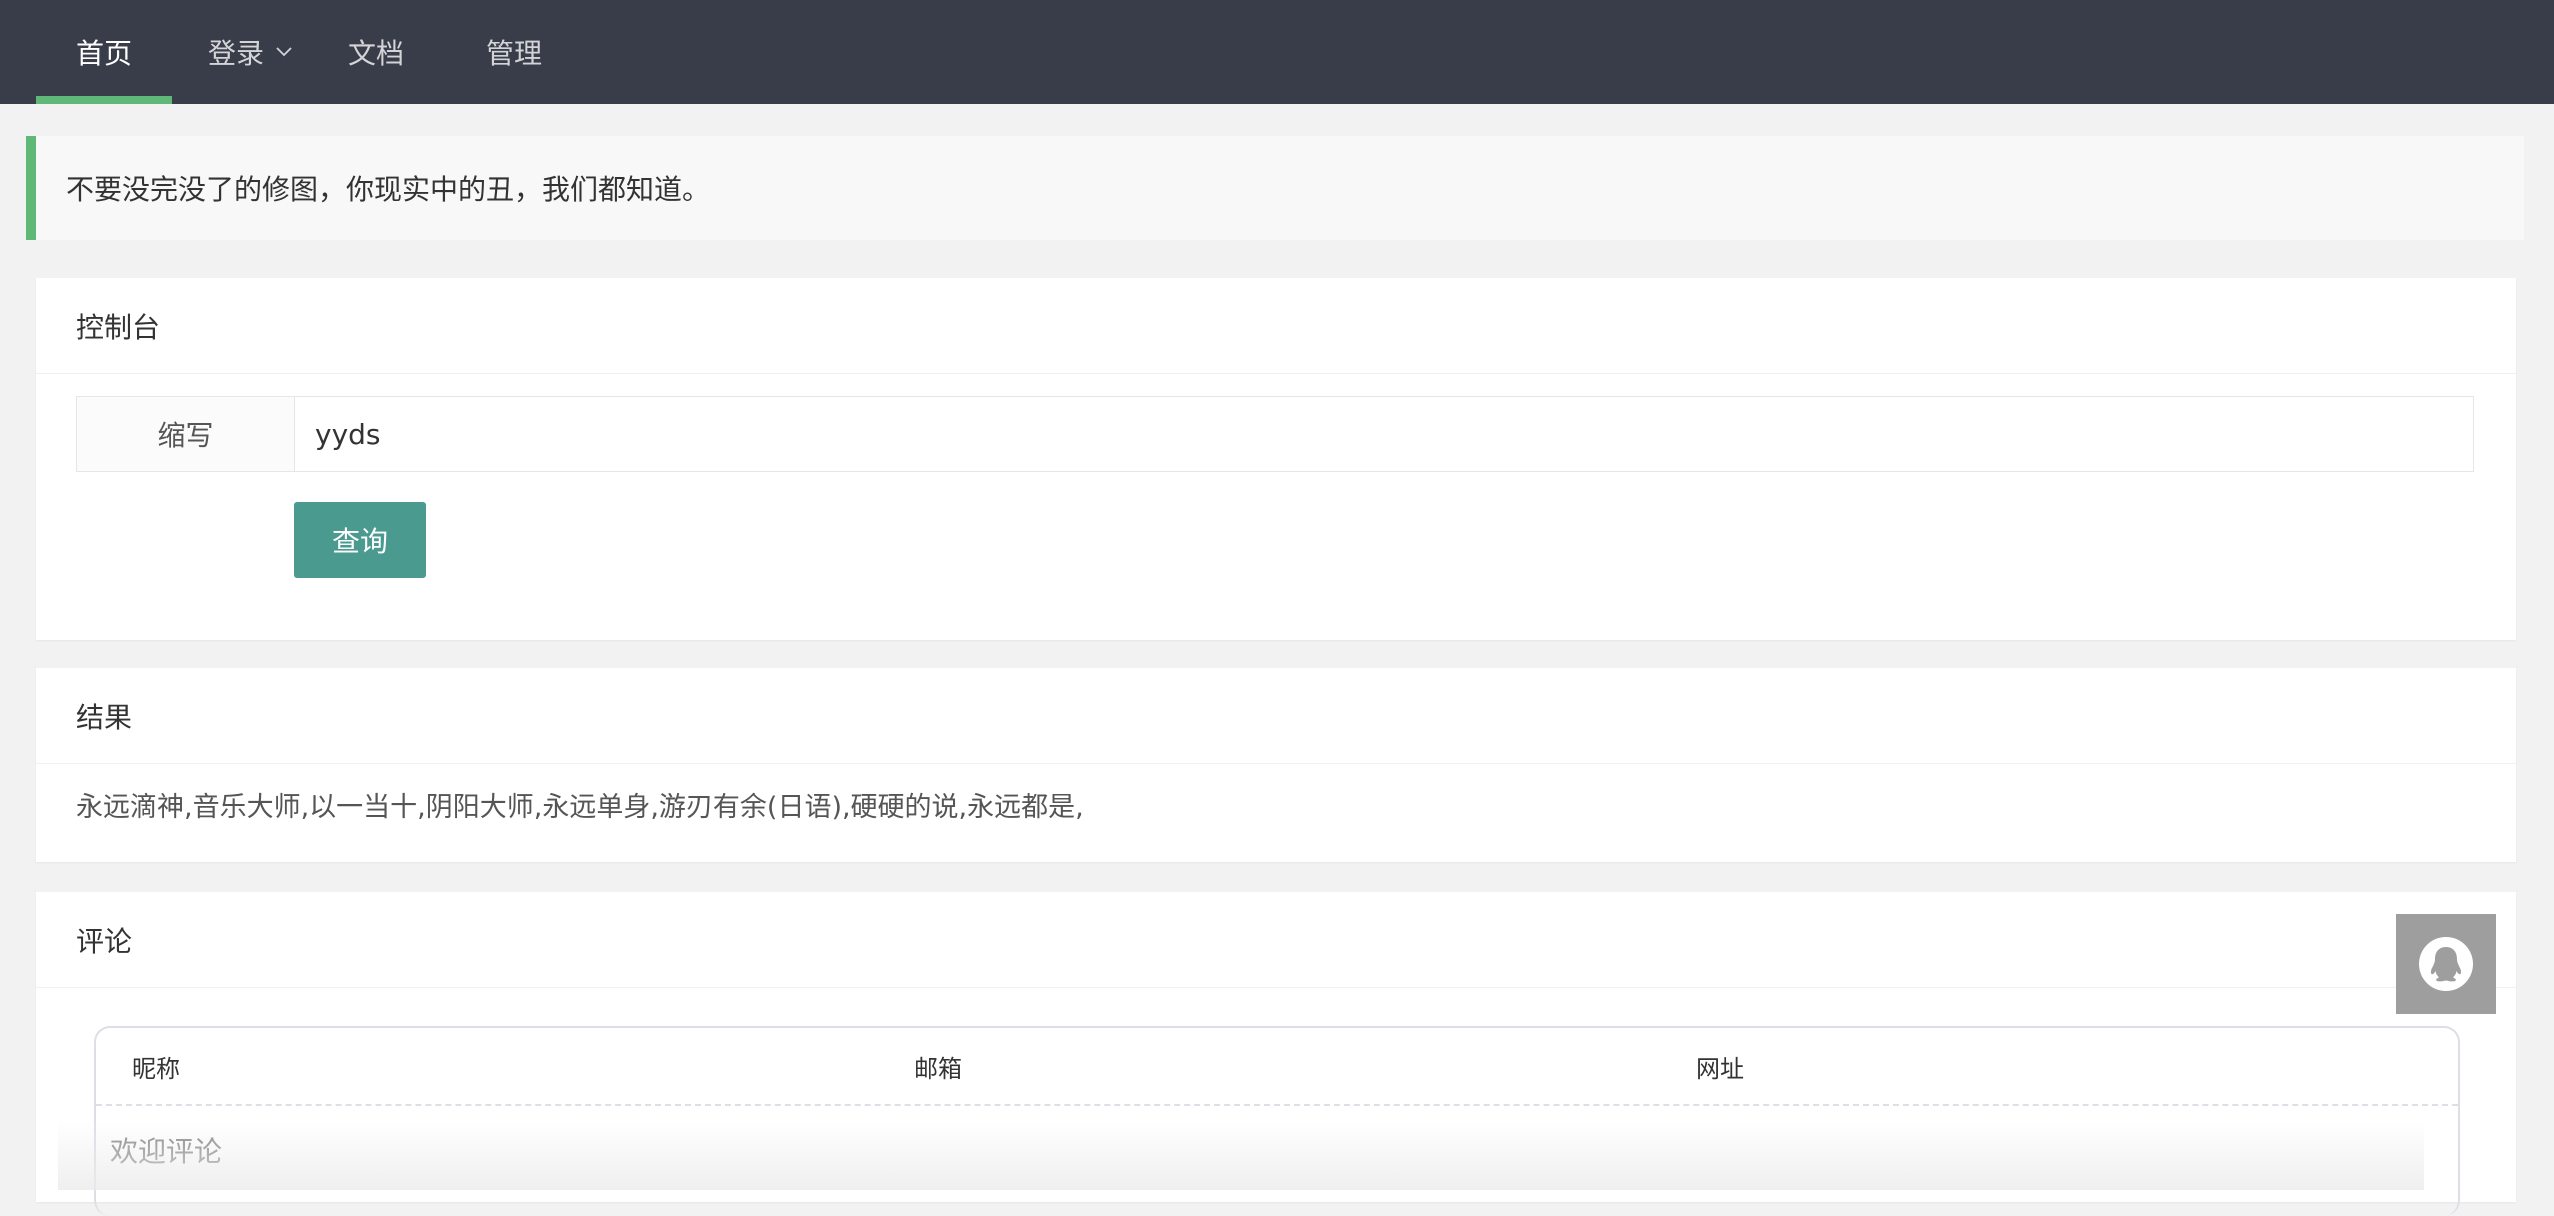  I want to click on top-navbar: 首页 登录 文档 管理, so click(1277, 52).